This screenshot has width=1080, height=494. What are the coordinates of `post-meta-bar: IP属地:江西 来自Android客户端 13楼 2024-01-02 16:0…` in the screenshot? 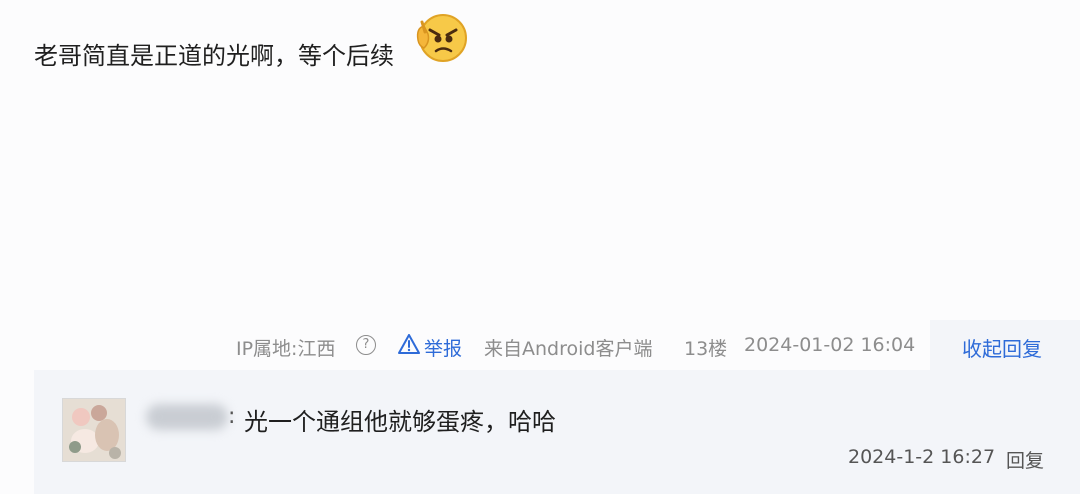 It's located at (465, 345).